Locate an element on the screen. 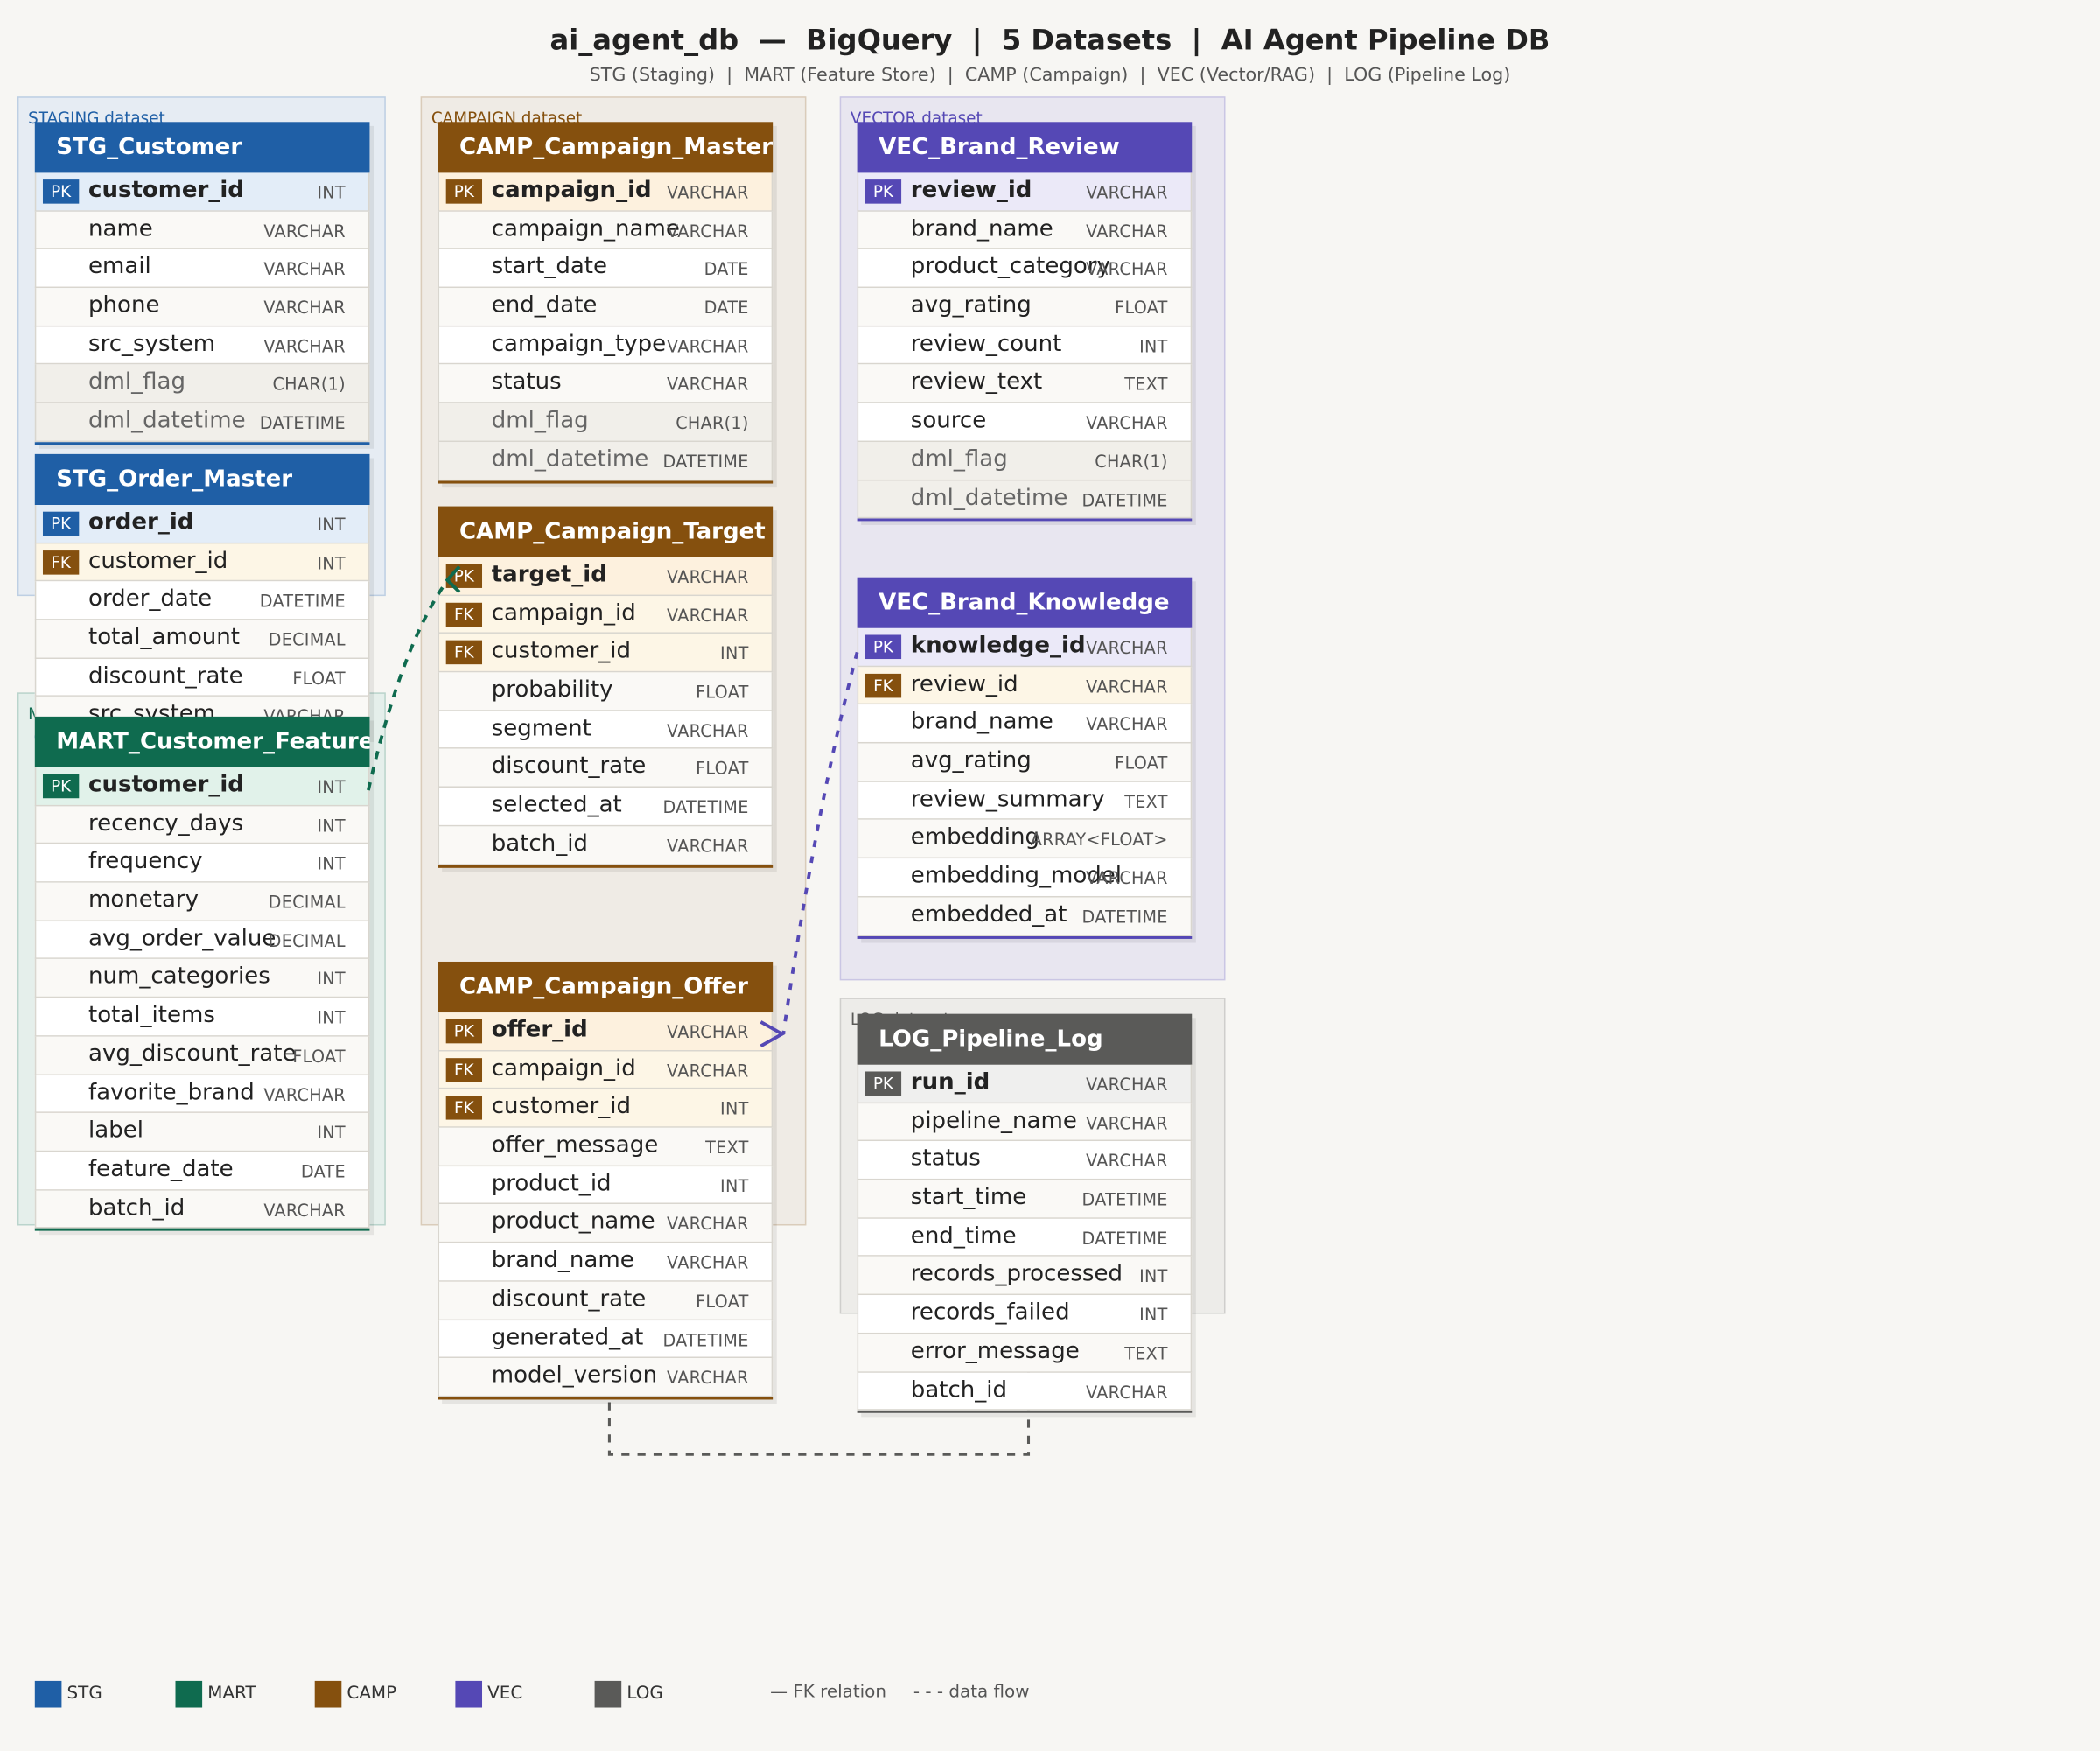 The width and height of the screenshot is (2100, 1751). flow-line-knowledge-to-offer is located at coordinates (820, 842).